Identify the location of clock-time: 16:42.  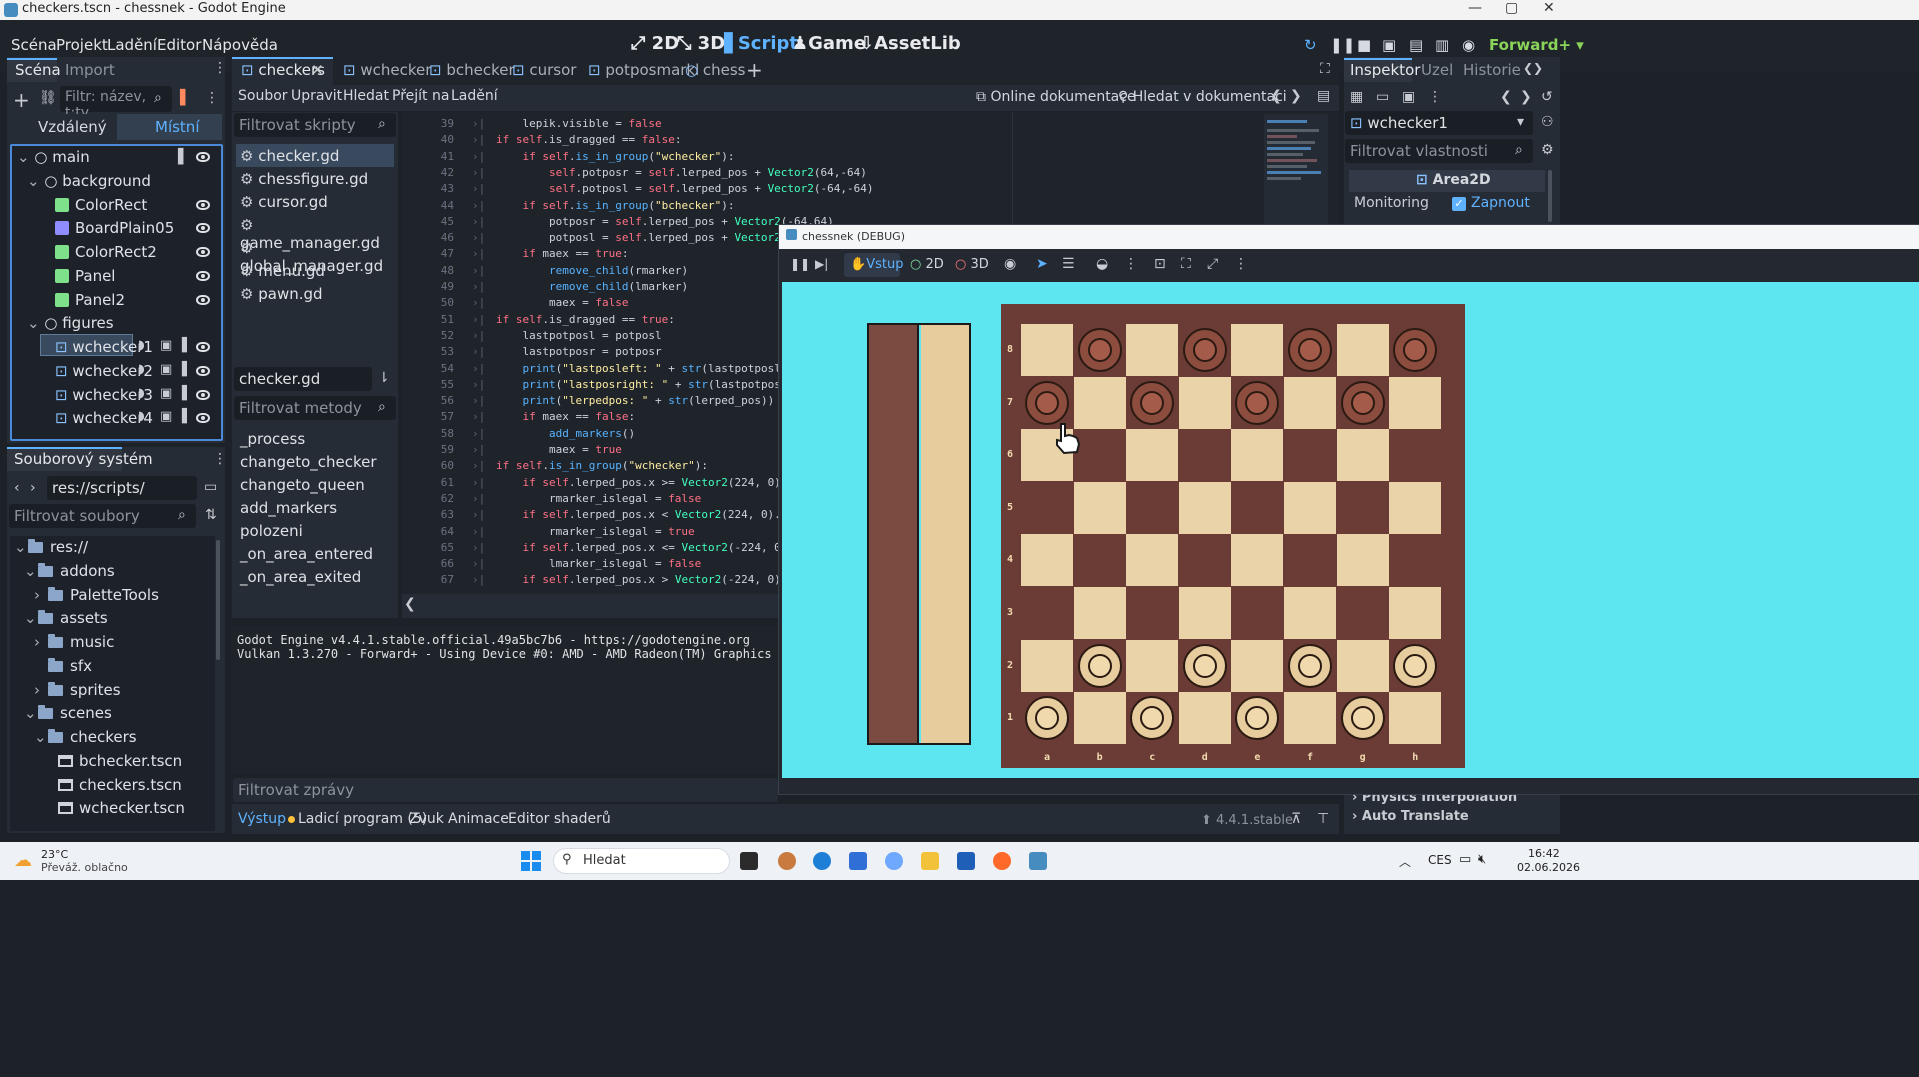
(1544, 853).